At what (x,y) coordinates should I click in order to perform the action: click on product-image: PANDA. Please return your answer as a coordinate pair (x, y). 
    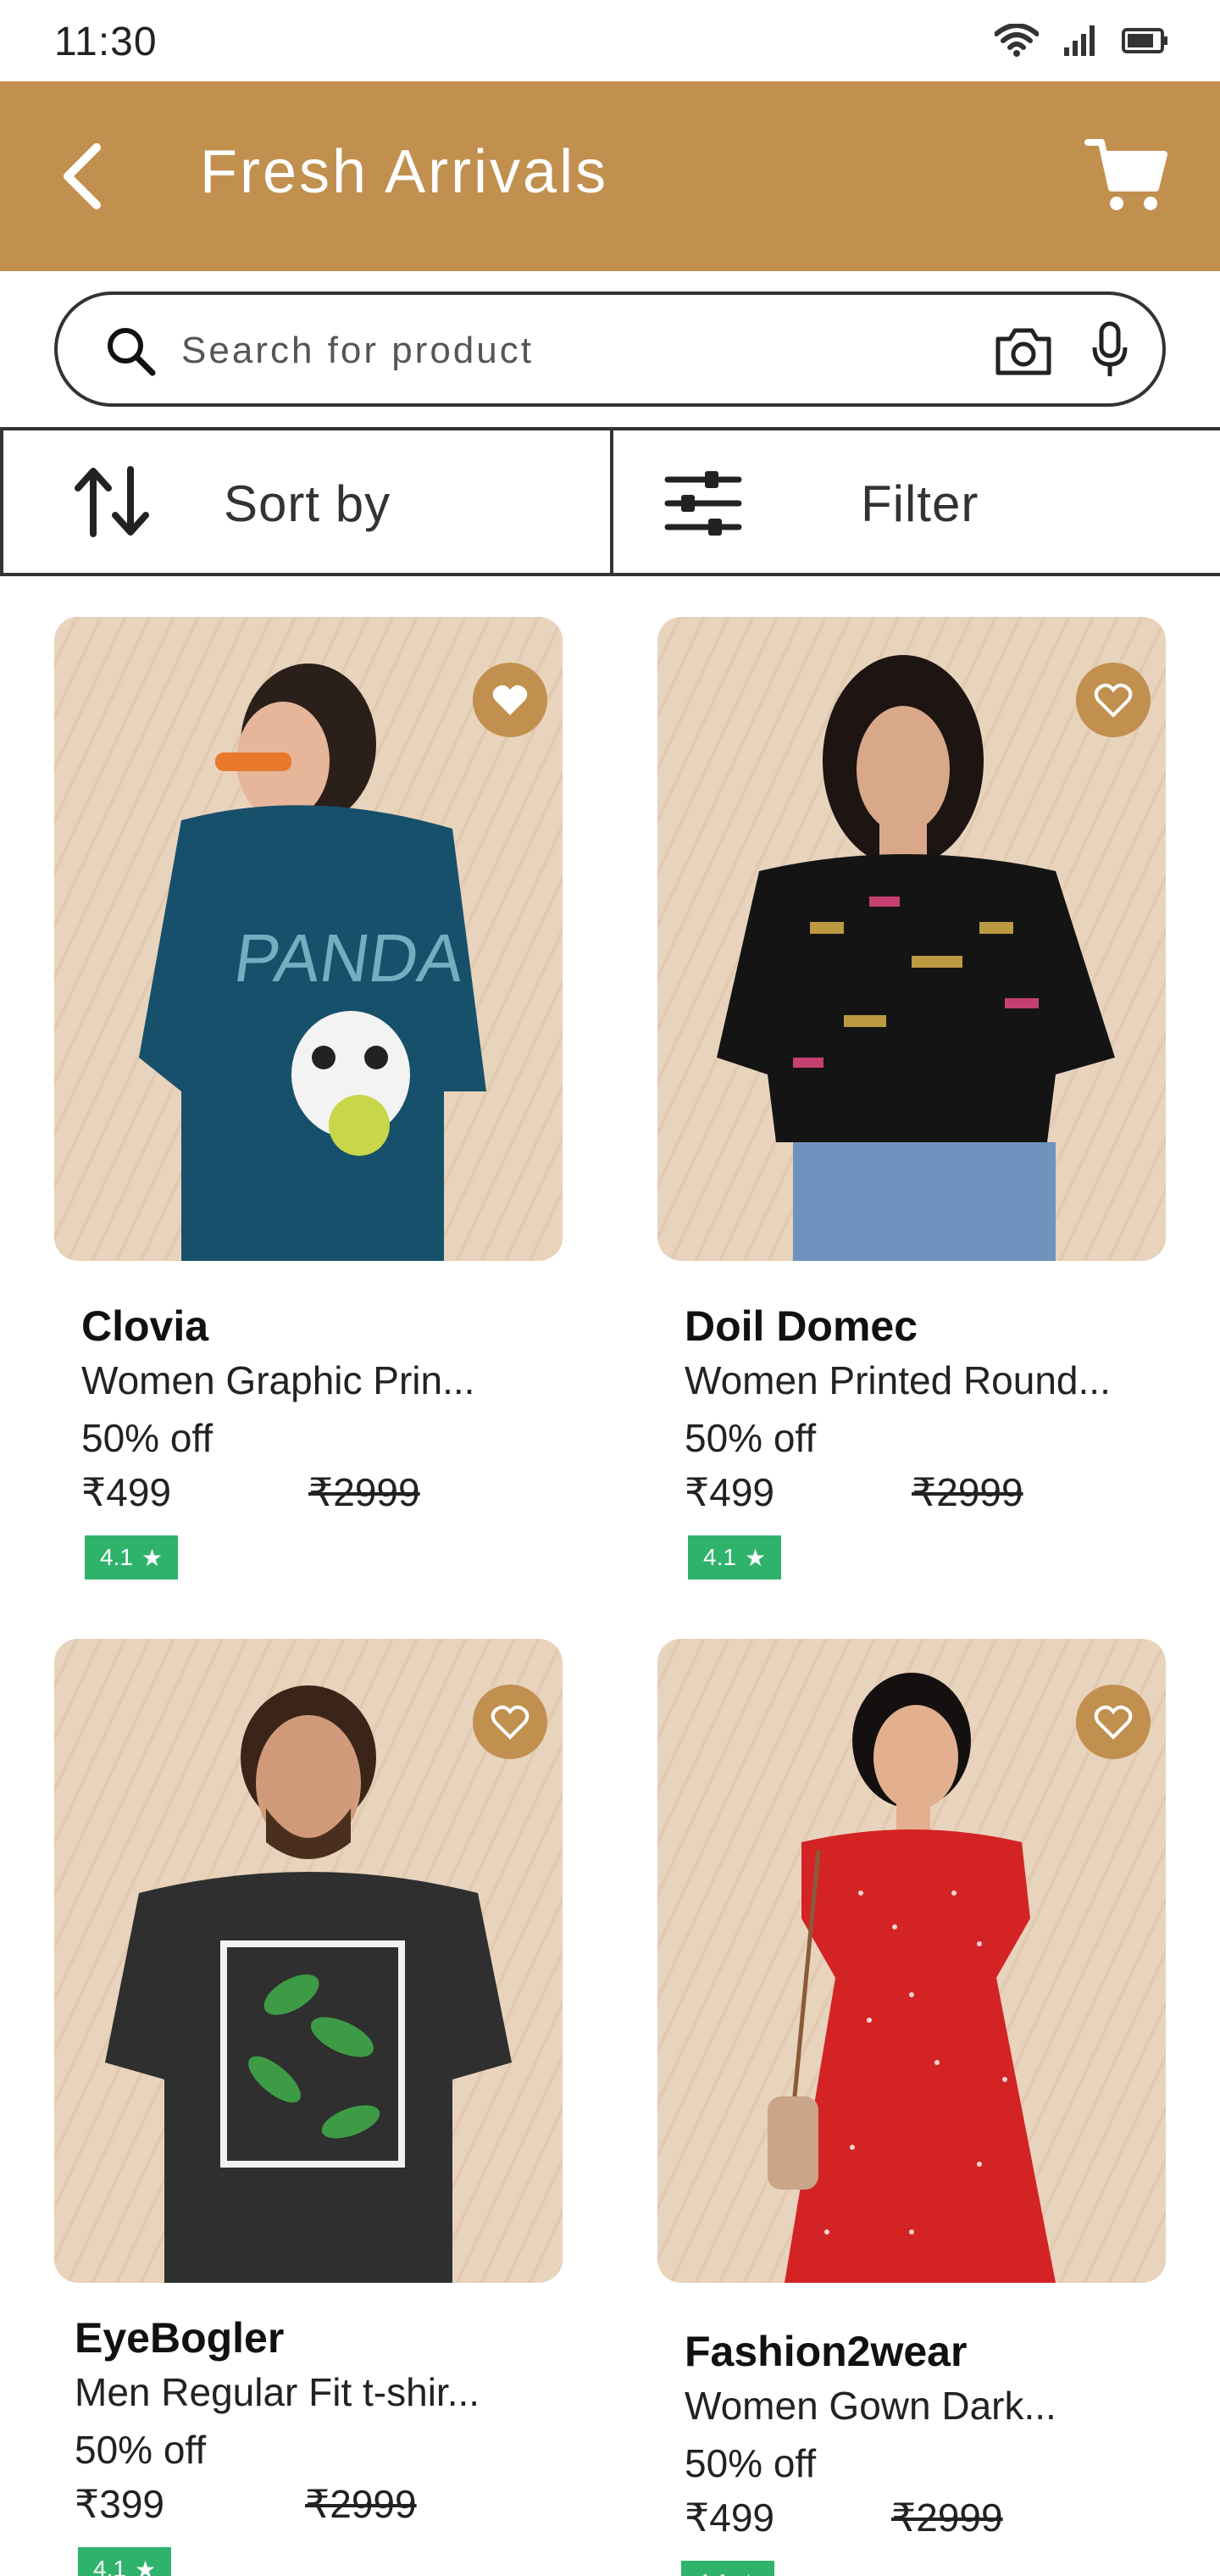
    Looking at the image, I should click on (308, 939).